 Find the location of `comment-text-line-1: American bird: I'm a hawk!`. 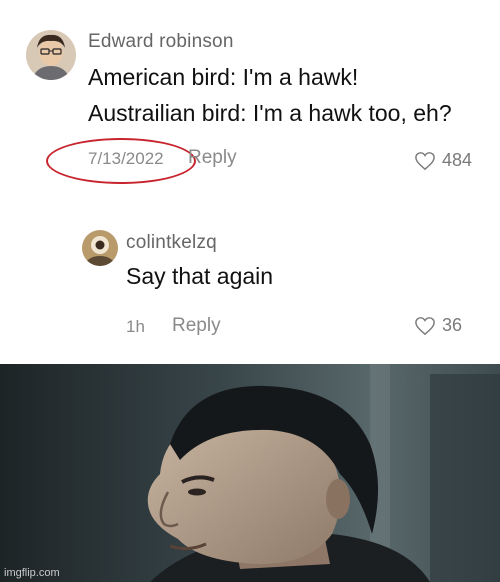

comment-text-line-1: American bird: I'm a hawk! is located at coordinates (223, 77).